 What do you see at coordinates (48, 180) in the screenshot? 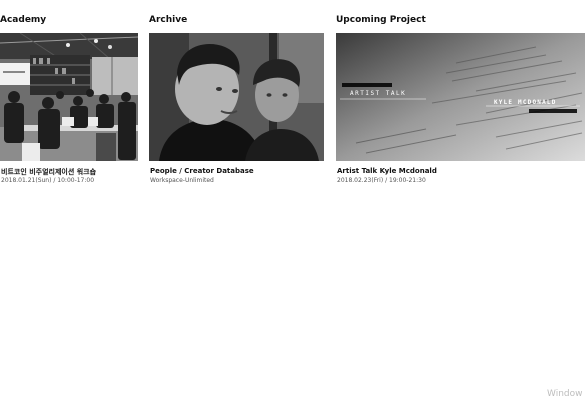
I see `academy-card-date: 2018.01.21(Sun) / 10:00-17:00` at bounding box center [48, 180].